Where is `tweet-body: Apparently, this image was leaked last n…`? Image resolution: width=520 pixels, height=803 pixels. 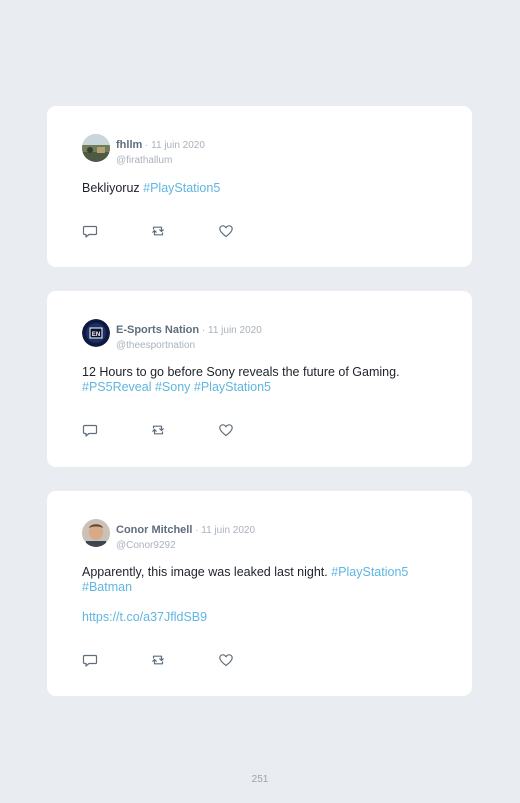 tweet-body: Apparently, this image was leaked last n… is located at coordinates (207, 572).